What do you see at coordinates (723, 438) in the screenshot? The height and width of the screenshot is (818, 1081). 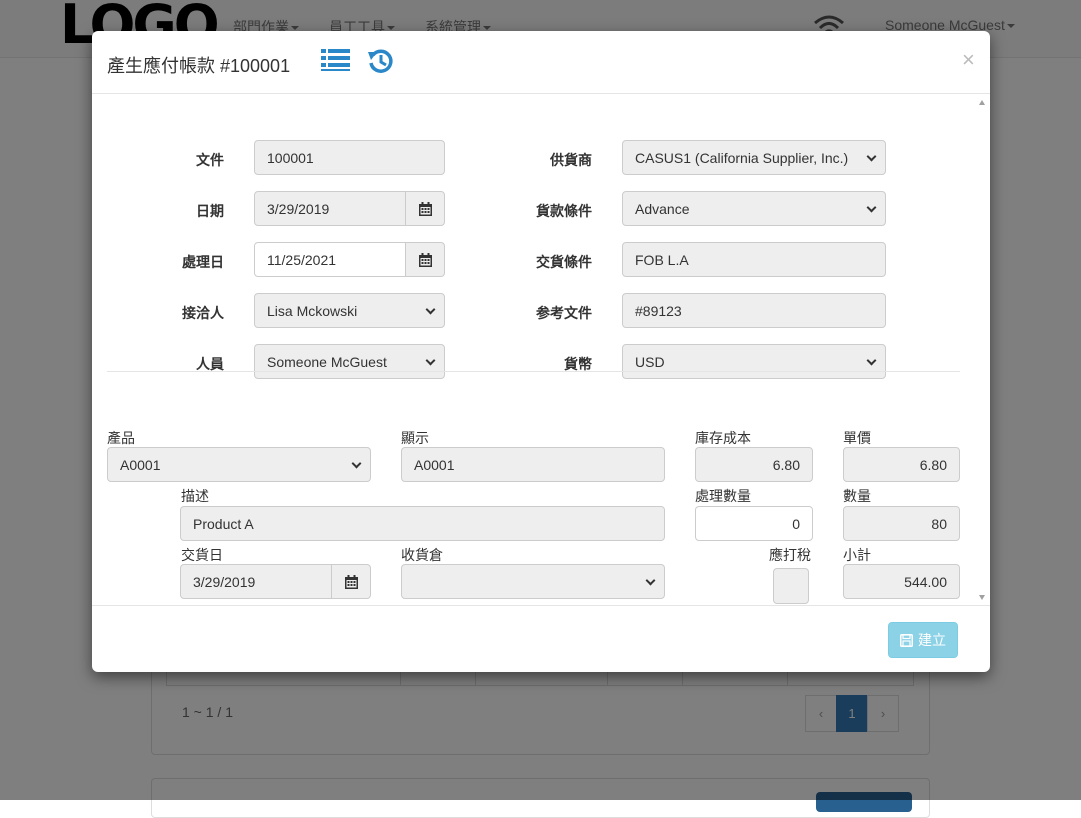 I see `inventory-cost-label: 庫存成本` at bounding box center [723, 438].